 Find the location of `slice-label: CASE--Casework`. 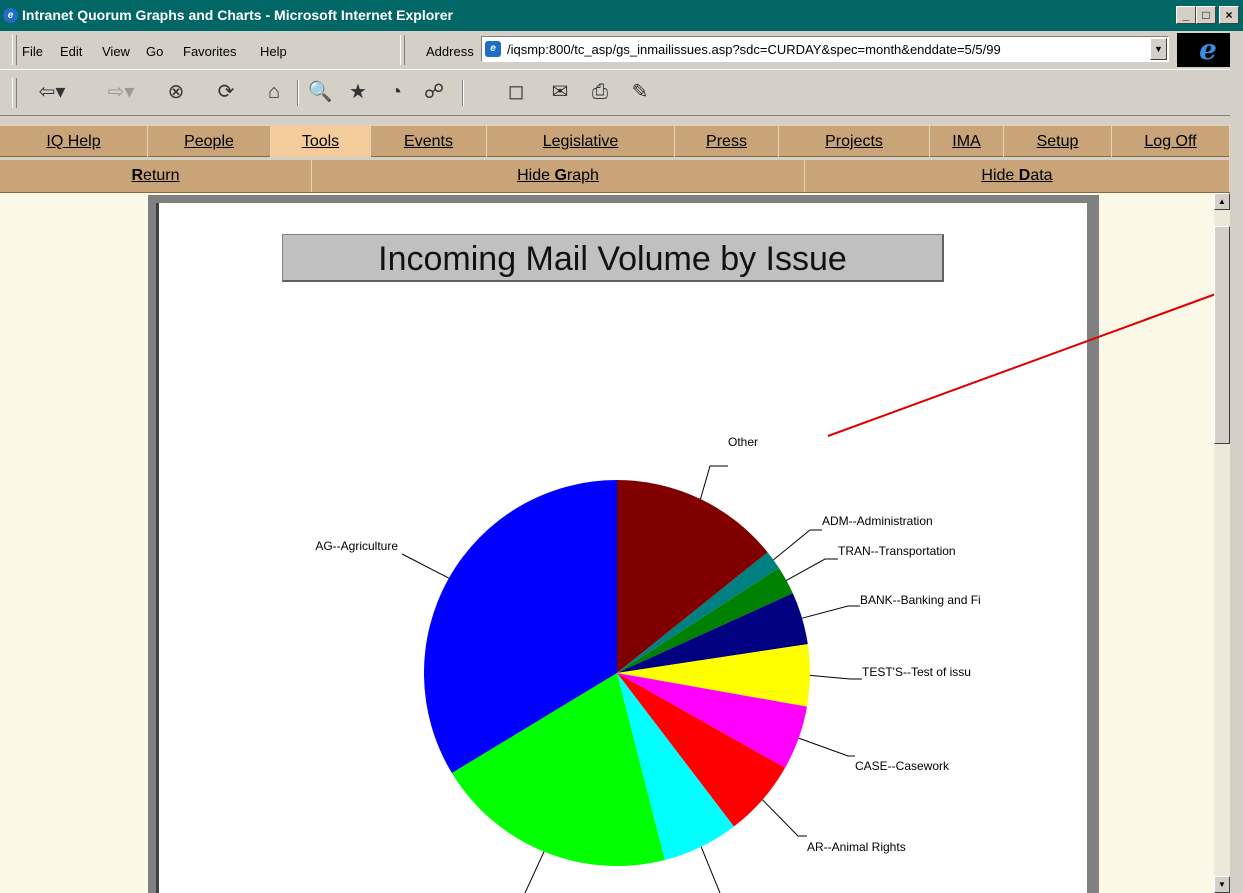

slice-label: CASE--Casework is located at coordinates (902, 766).